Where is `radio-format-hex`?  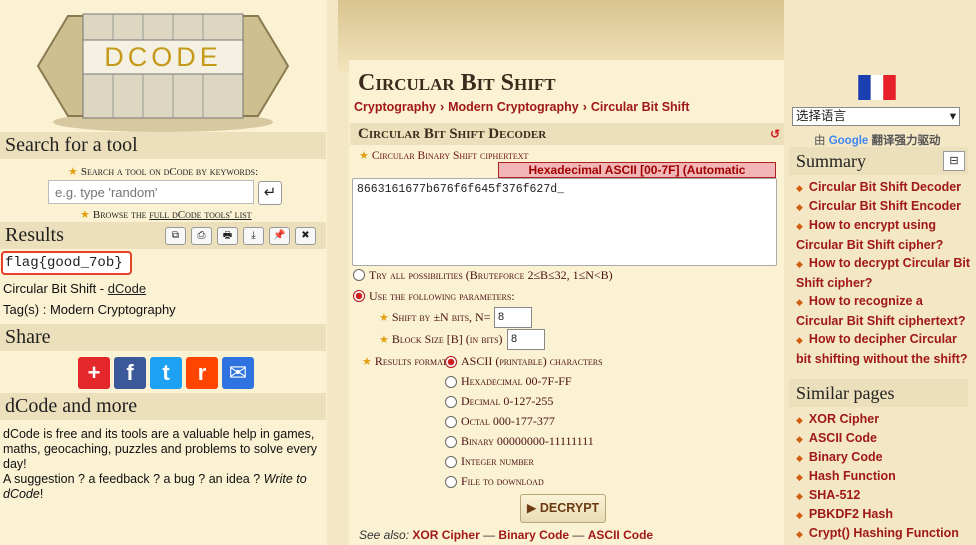
radio-format-hex is located at coordinates (451, 382).